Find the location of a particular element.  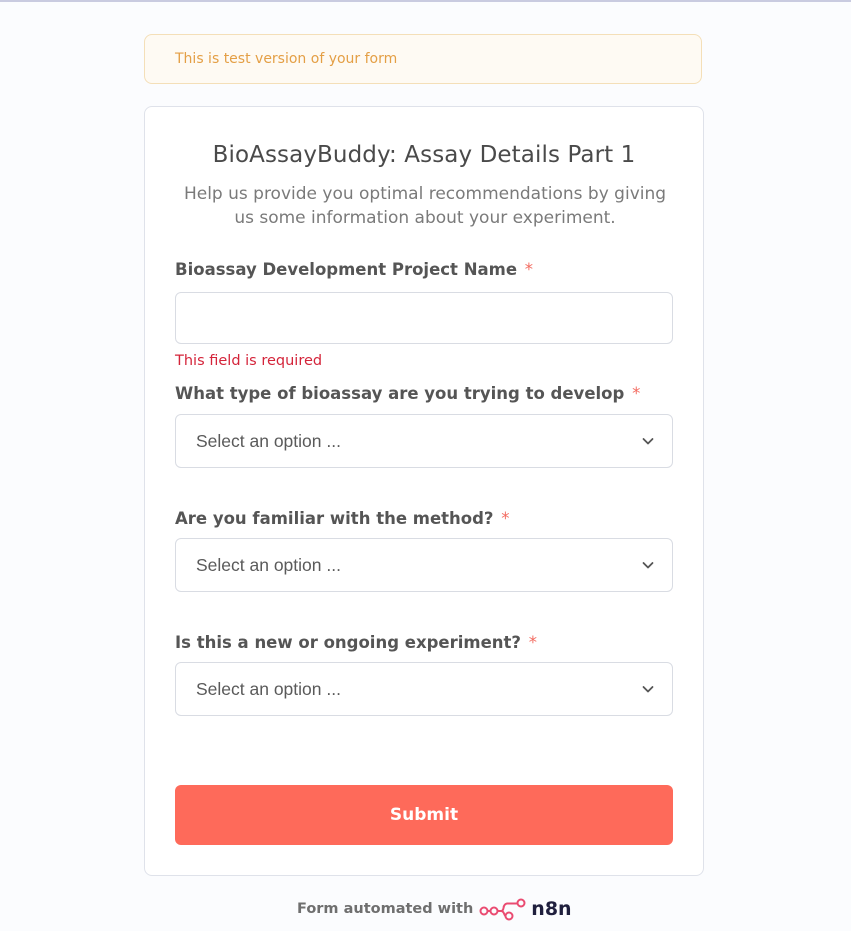

experiment-status-label-text: Is this a new or ongoing experiment? is located at coordinates (348, 642).